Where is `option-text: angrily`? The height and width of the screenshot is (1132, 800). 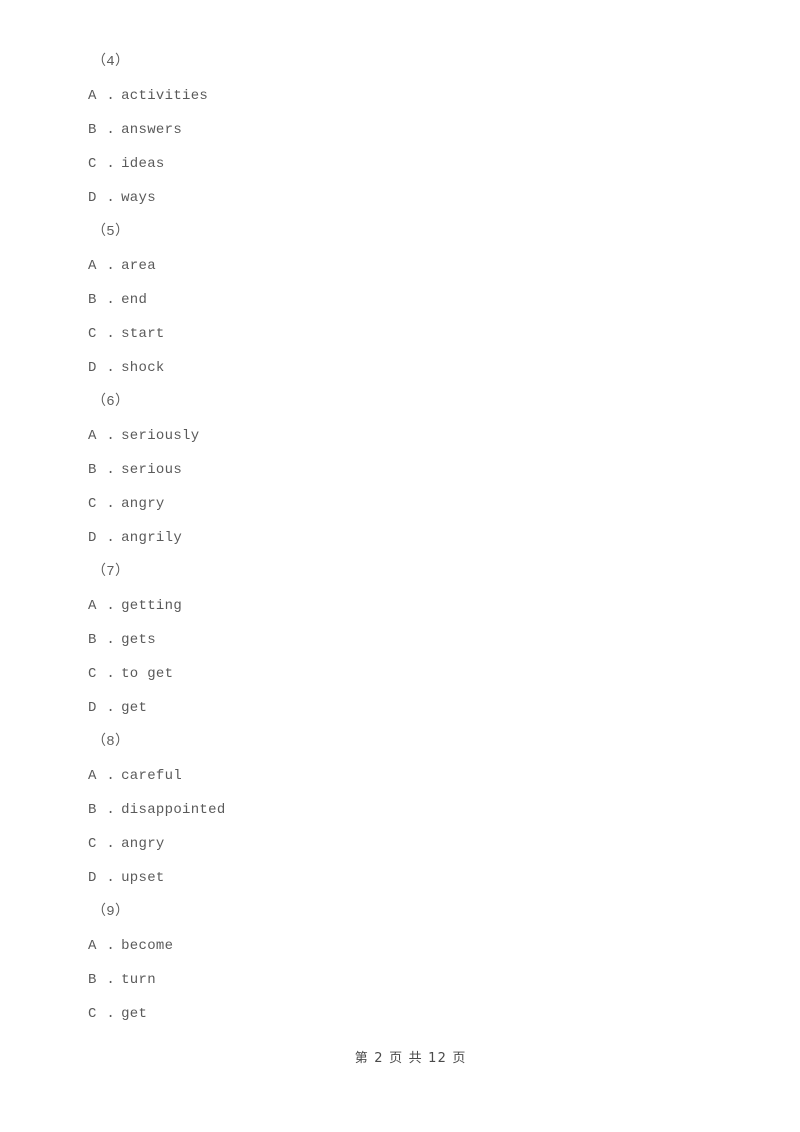
option-text: angrily is located at coordinates (152, 538).